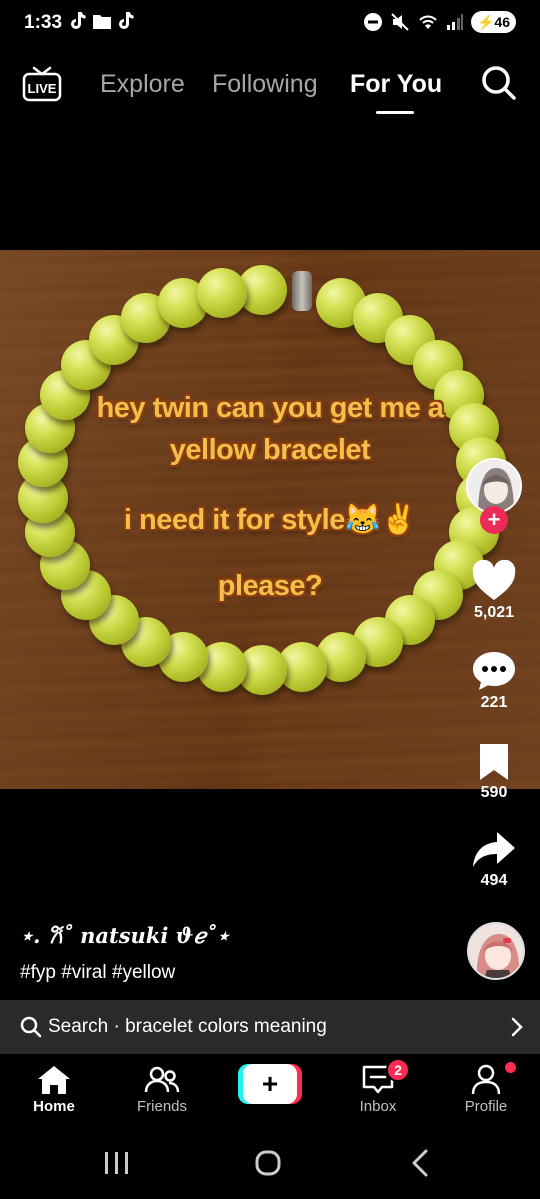  What do you see at coordinates (398, 1070) in the screenshot?
I see `inbox-notification-badge: 2` at bounding box center [398, 1070].